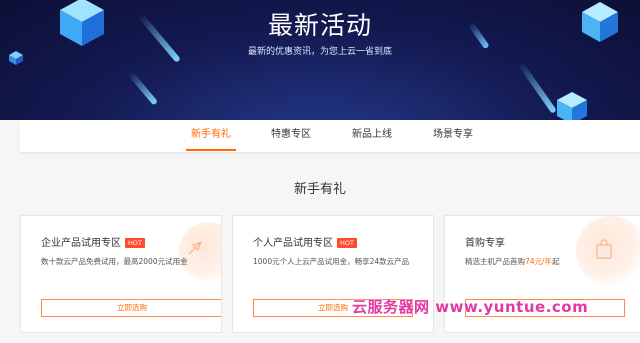  I want to click on card-description: 精选主机产品首购74元/年起, so click(512, 261).